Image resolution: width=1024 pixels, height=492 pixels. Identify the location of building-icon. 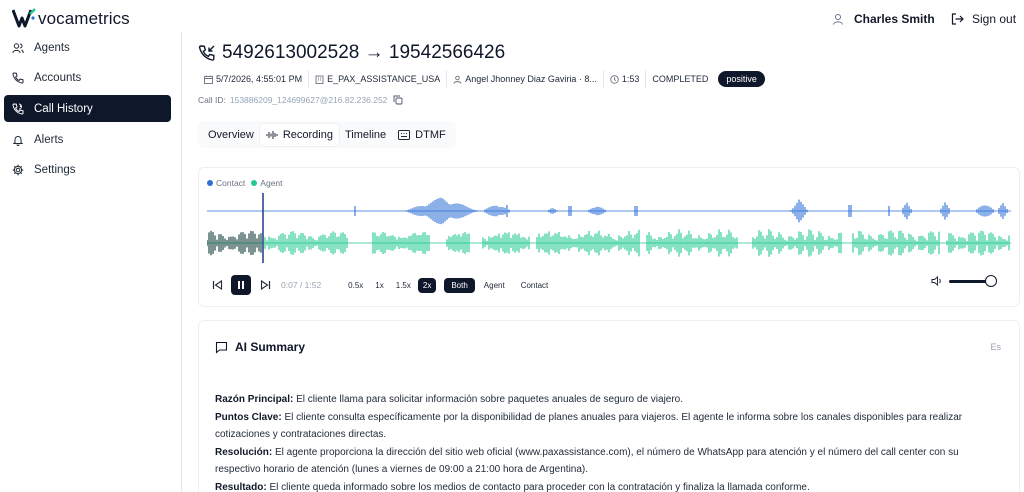
(319, 79).